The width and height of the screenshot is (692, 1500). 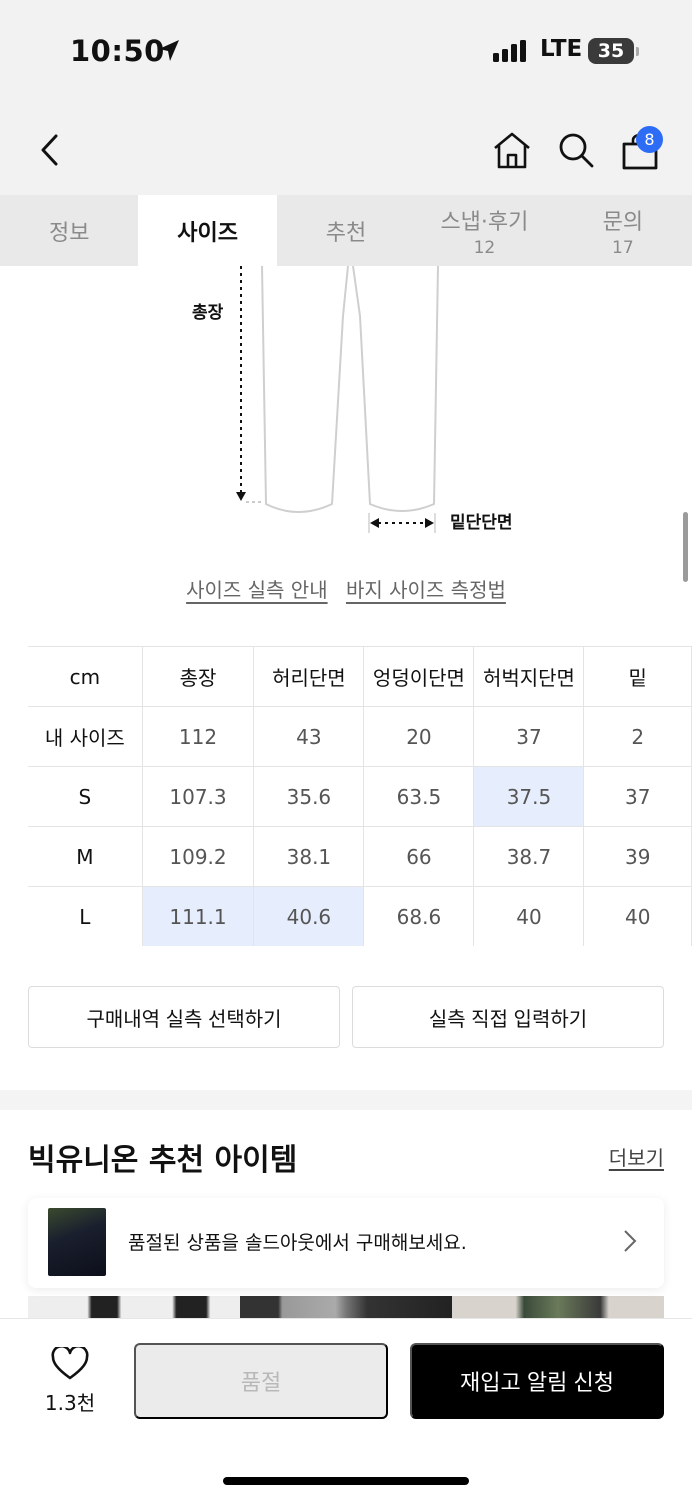 I want to click on table-cell: 2, so click(x=637, y=736).